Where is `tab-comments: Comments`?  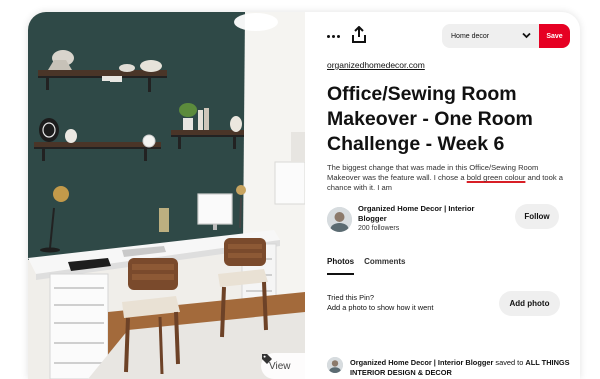
tab-comments: Comments is located at coordinates (384, 265).